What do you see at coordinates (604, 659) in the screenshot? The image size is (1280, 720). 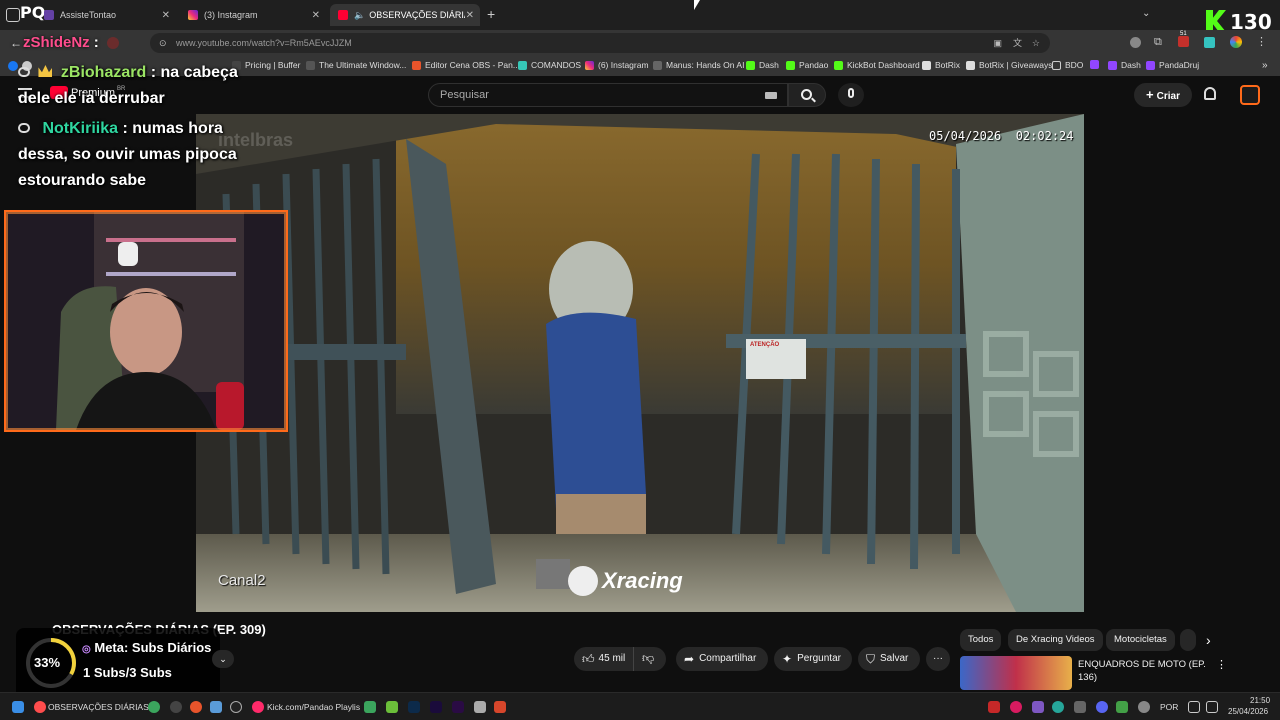 I see `like-button: 👍︎ 45 mil` at bounding box center [604, 659].